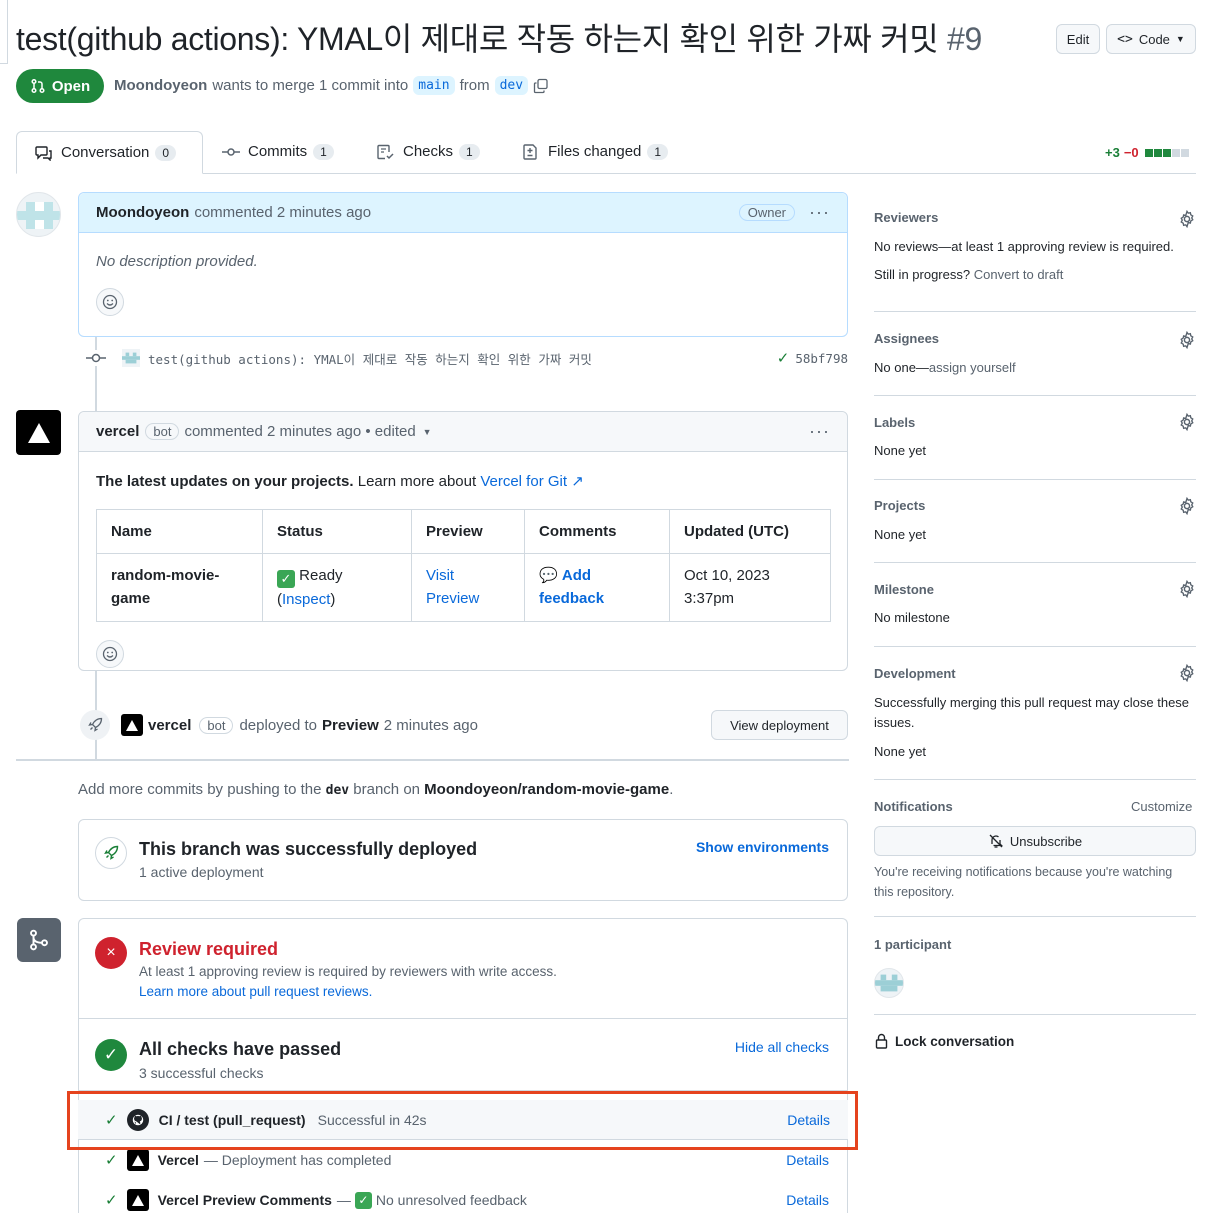  What do you see at coordinates (240, 1049) in the screenshot?
I see `checks-title: All checks have passed` at bounding box center [240, 1049].